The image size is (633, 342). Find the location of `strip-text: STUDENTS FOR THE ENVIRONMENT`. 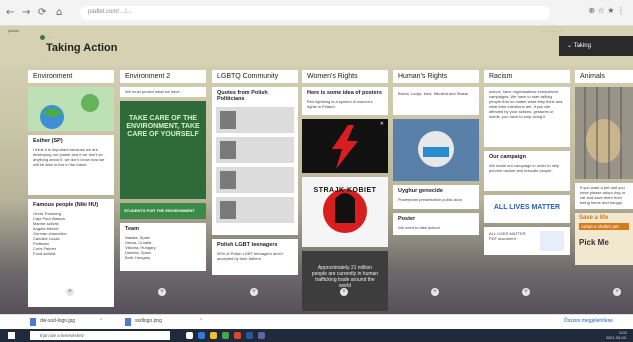

strip-text: STUDENTS FOR THE ENVIRONMENT is located at coordinates (159, 210).